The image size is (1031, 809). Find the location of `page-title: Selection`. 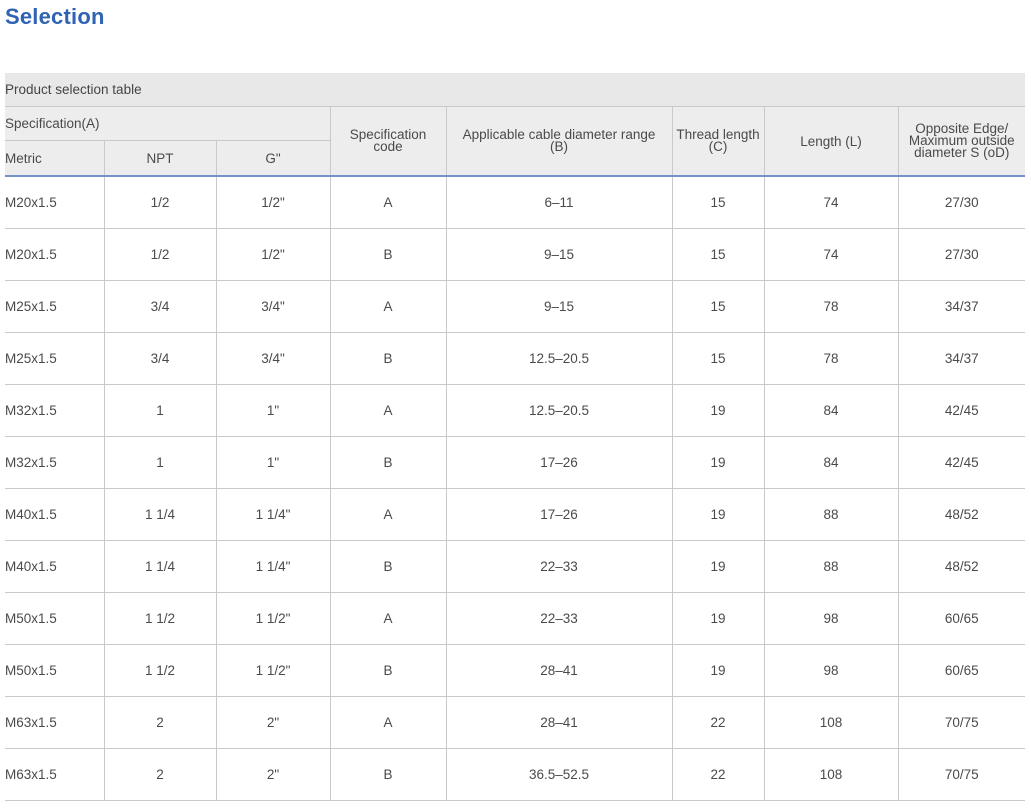

page-title: Selection is located at coordinates (55, 16).